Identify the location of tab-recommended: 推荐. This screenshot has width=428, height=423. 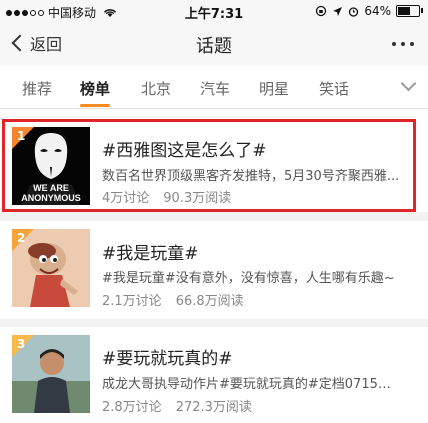
(37, 88).